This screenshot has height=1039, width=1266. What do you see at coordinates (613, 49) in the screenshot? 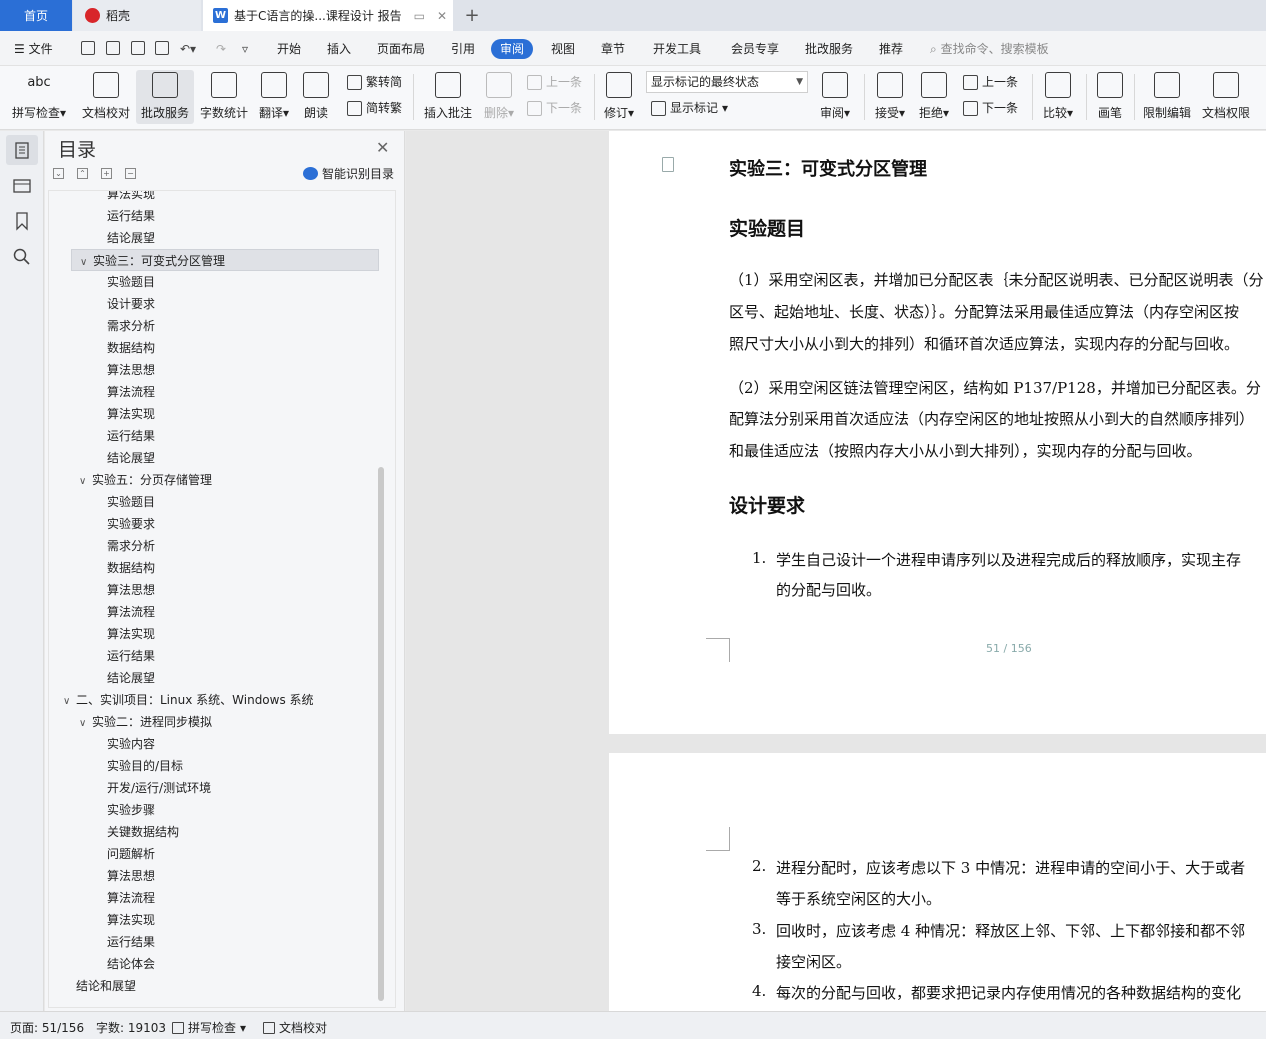
I see `menu-chapter: 章节` at bounding box center [613, 49].